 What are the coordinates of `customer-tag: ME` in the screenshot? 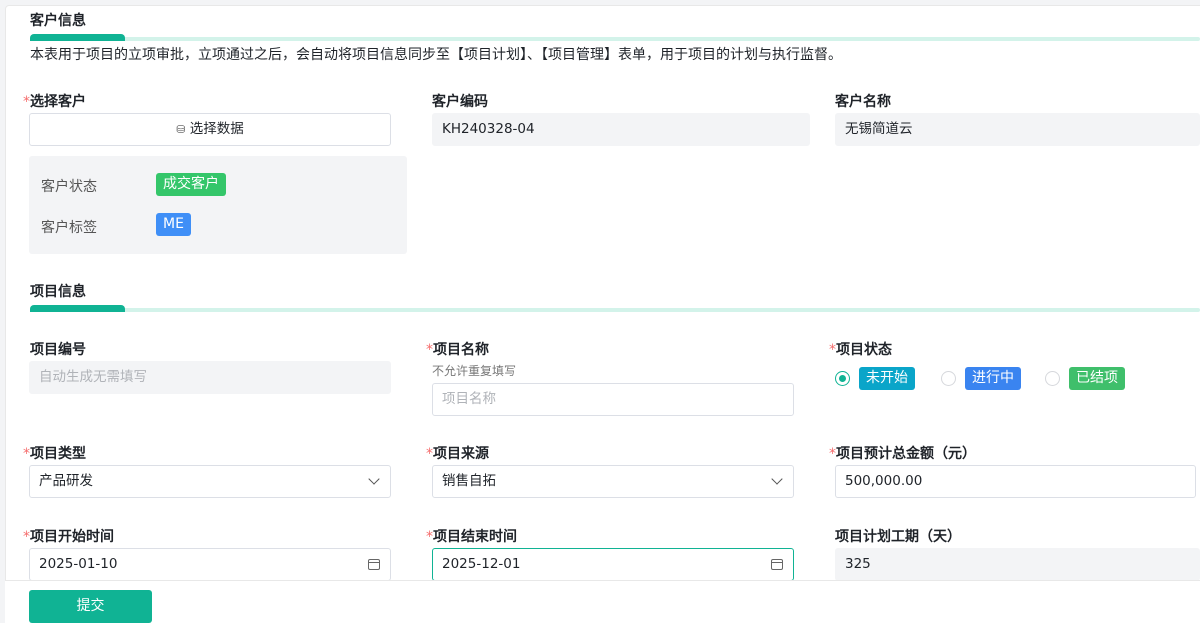 It's located at (173, 224).